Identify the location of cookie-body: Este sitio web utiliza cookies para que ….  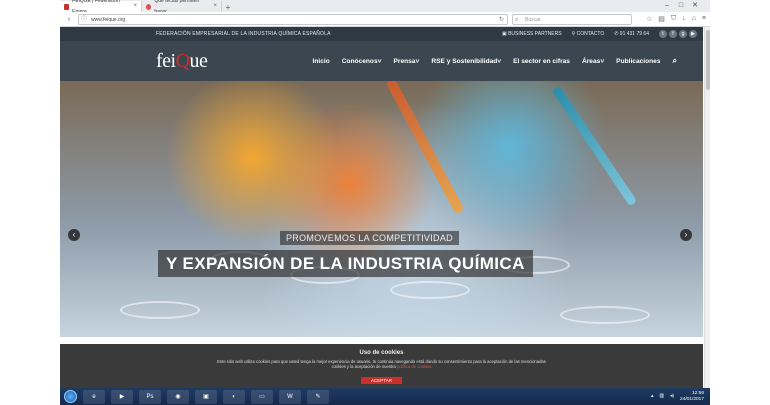
(381, 364).